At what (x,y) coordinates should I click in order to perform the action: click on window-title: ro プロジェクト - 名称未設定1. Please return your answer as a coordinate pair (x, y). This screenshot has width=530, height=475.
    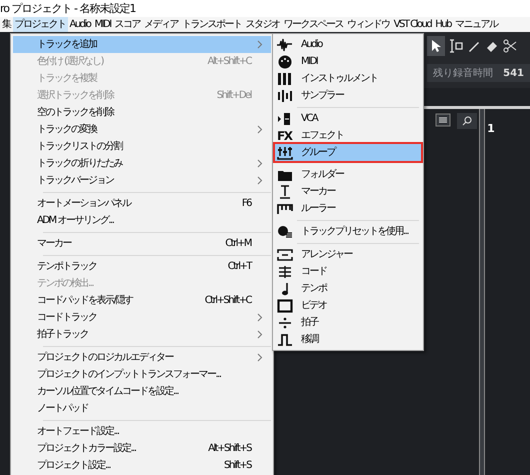
    Looking at the image, I should click on (68, 8).